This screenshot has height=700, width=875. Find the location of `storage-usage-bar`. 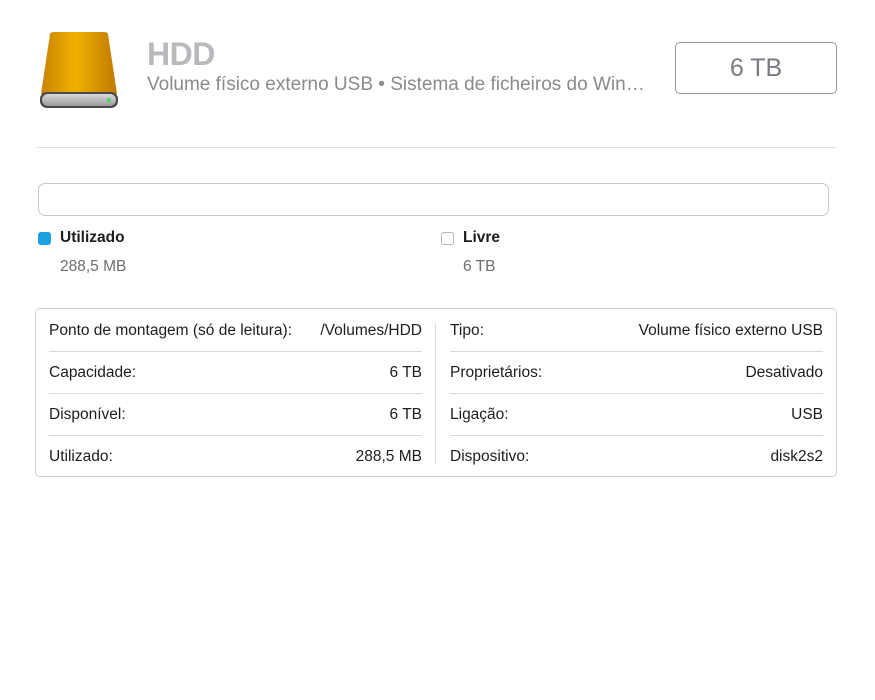

storage-usage-bar is located at coordinates (433, 199).